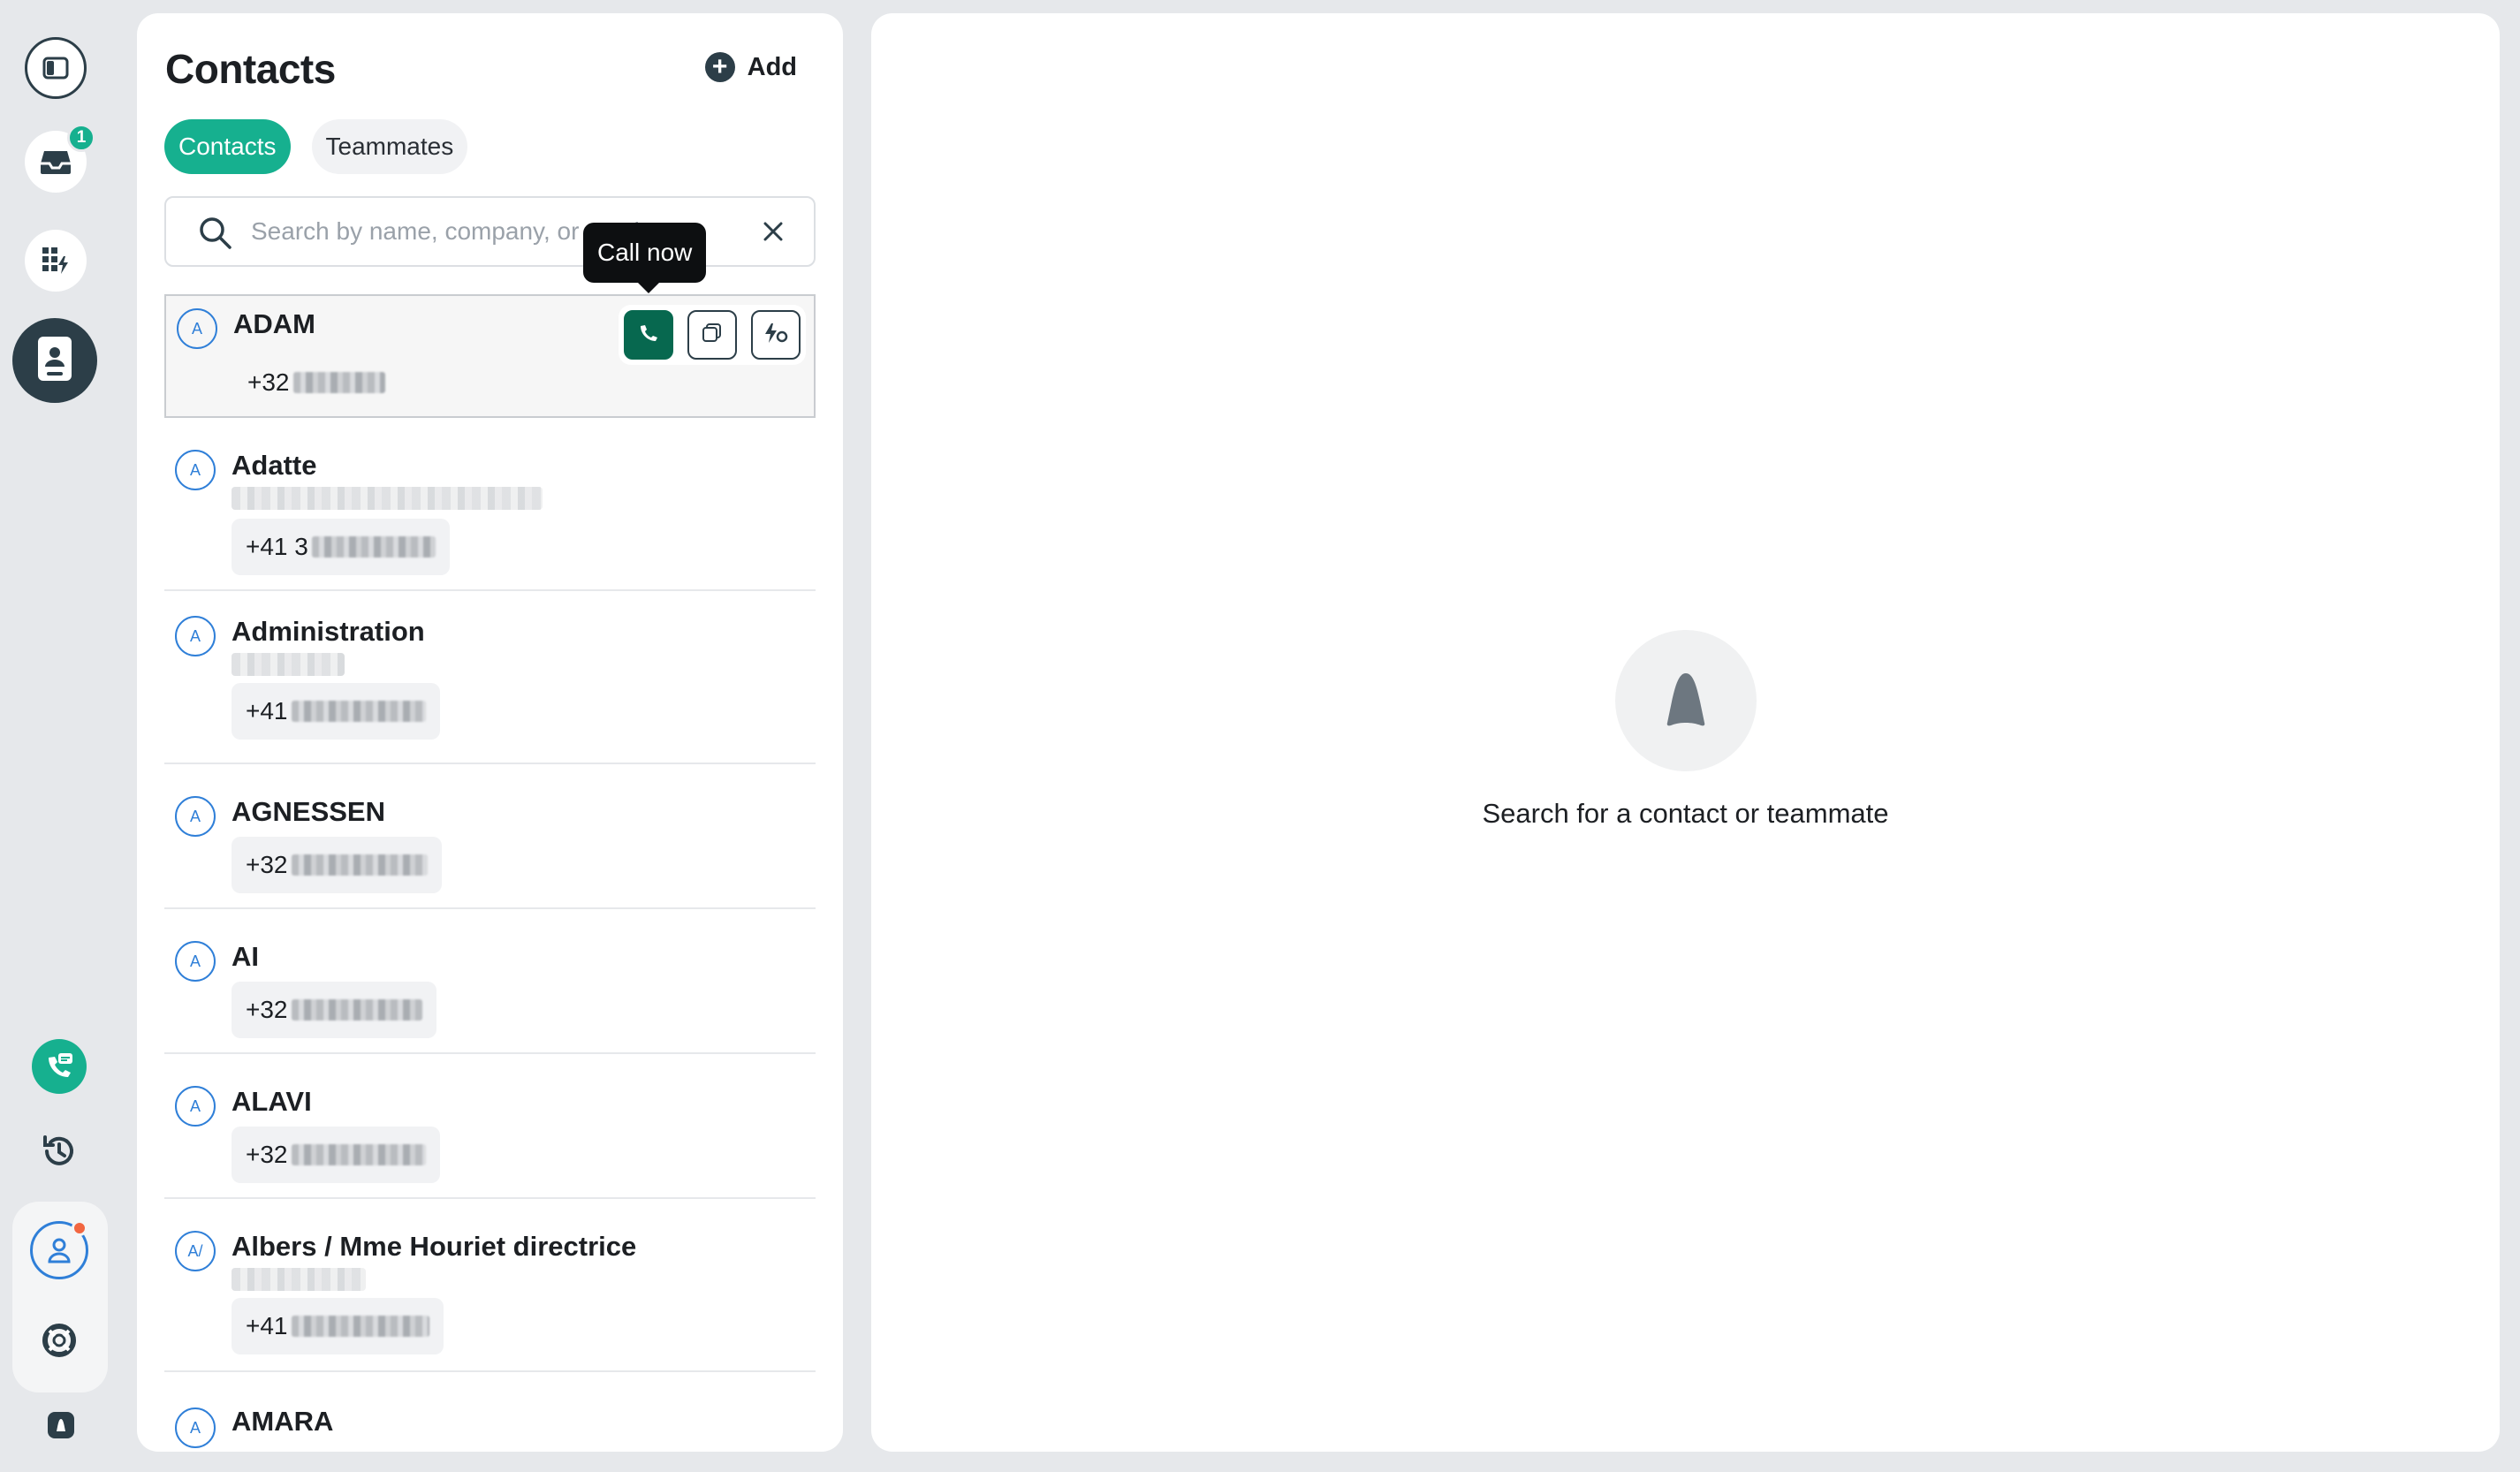 The height and width of the screenshot is (1472, 2520). Describe the element at coordinates (283, 1422) in the screenshot. I see `contact-name: AMARA` at that location.